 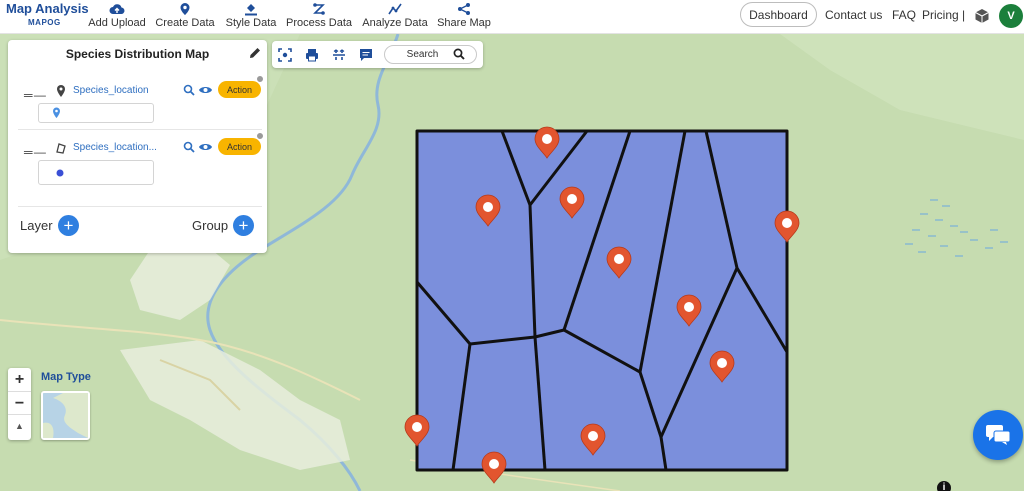 What do you see at coordinates (255, 53) in the screenshot?
I see `pencil-edit-icon` at bounding box center [255, 53].